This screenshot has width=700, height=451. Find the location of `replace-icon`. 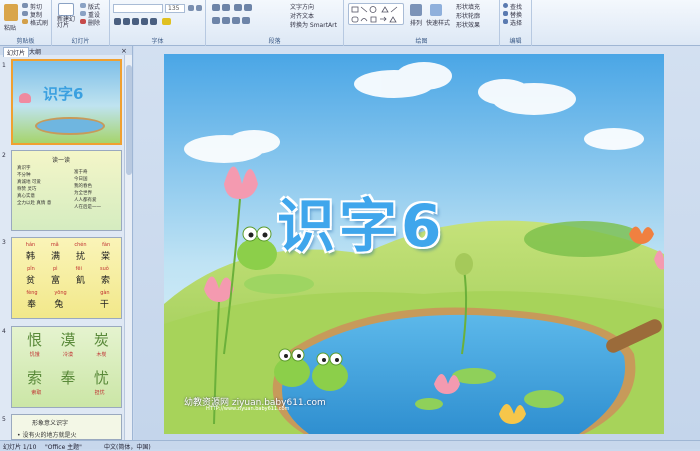

replace-icon is located at coordinates (505, 13).